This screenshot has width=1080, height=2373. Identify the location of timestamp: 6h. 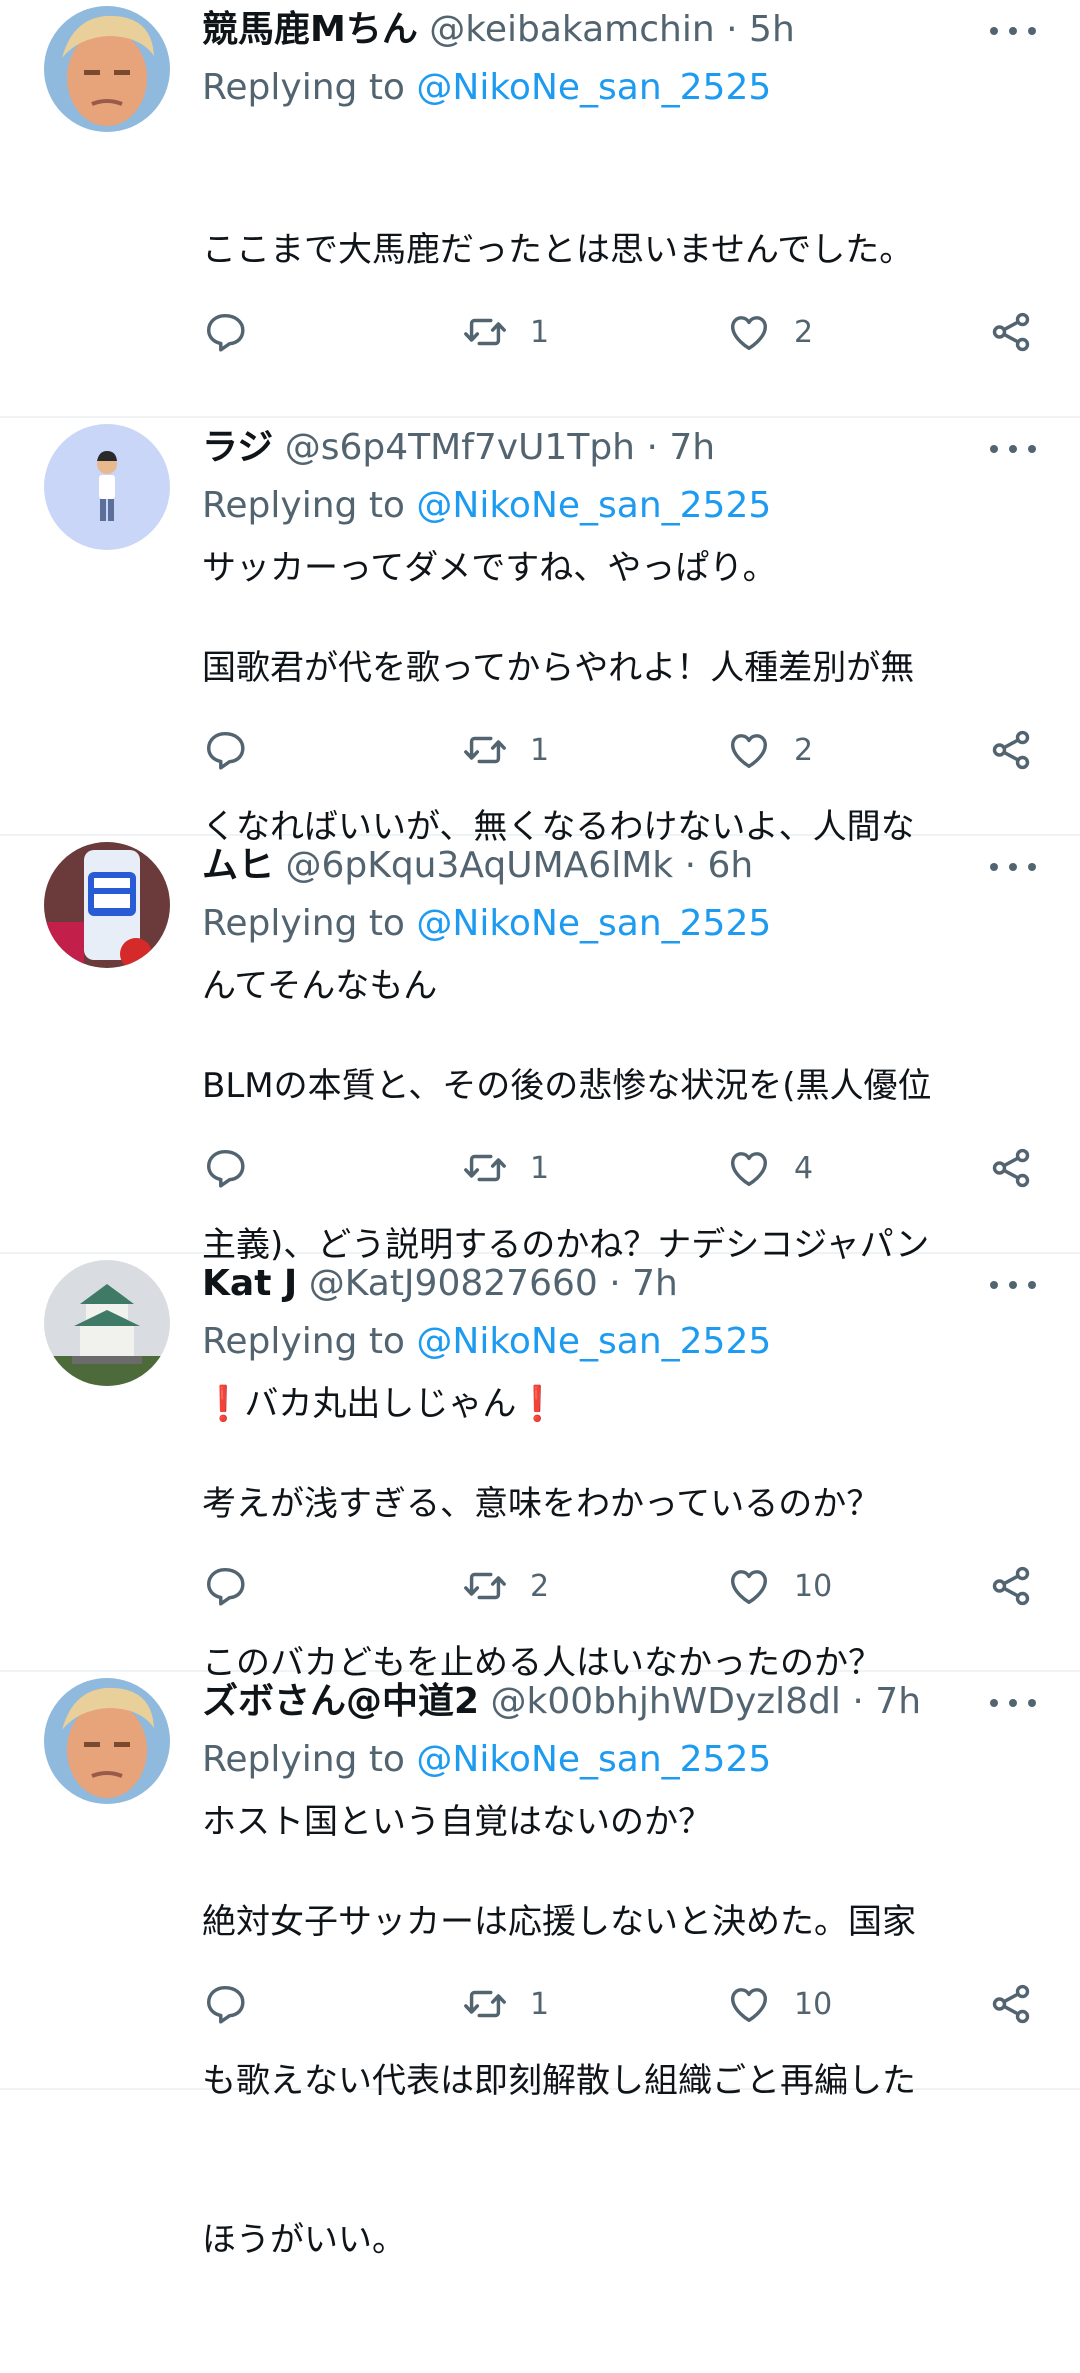
(730, 865).